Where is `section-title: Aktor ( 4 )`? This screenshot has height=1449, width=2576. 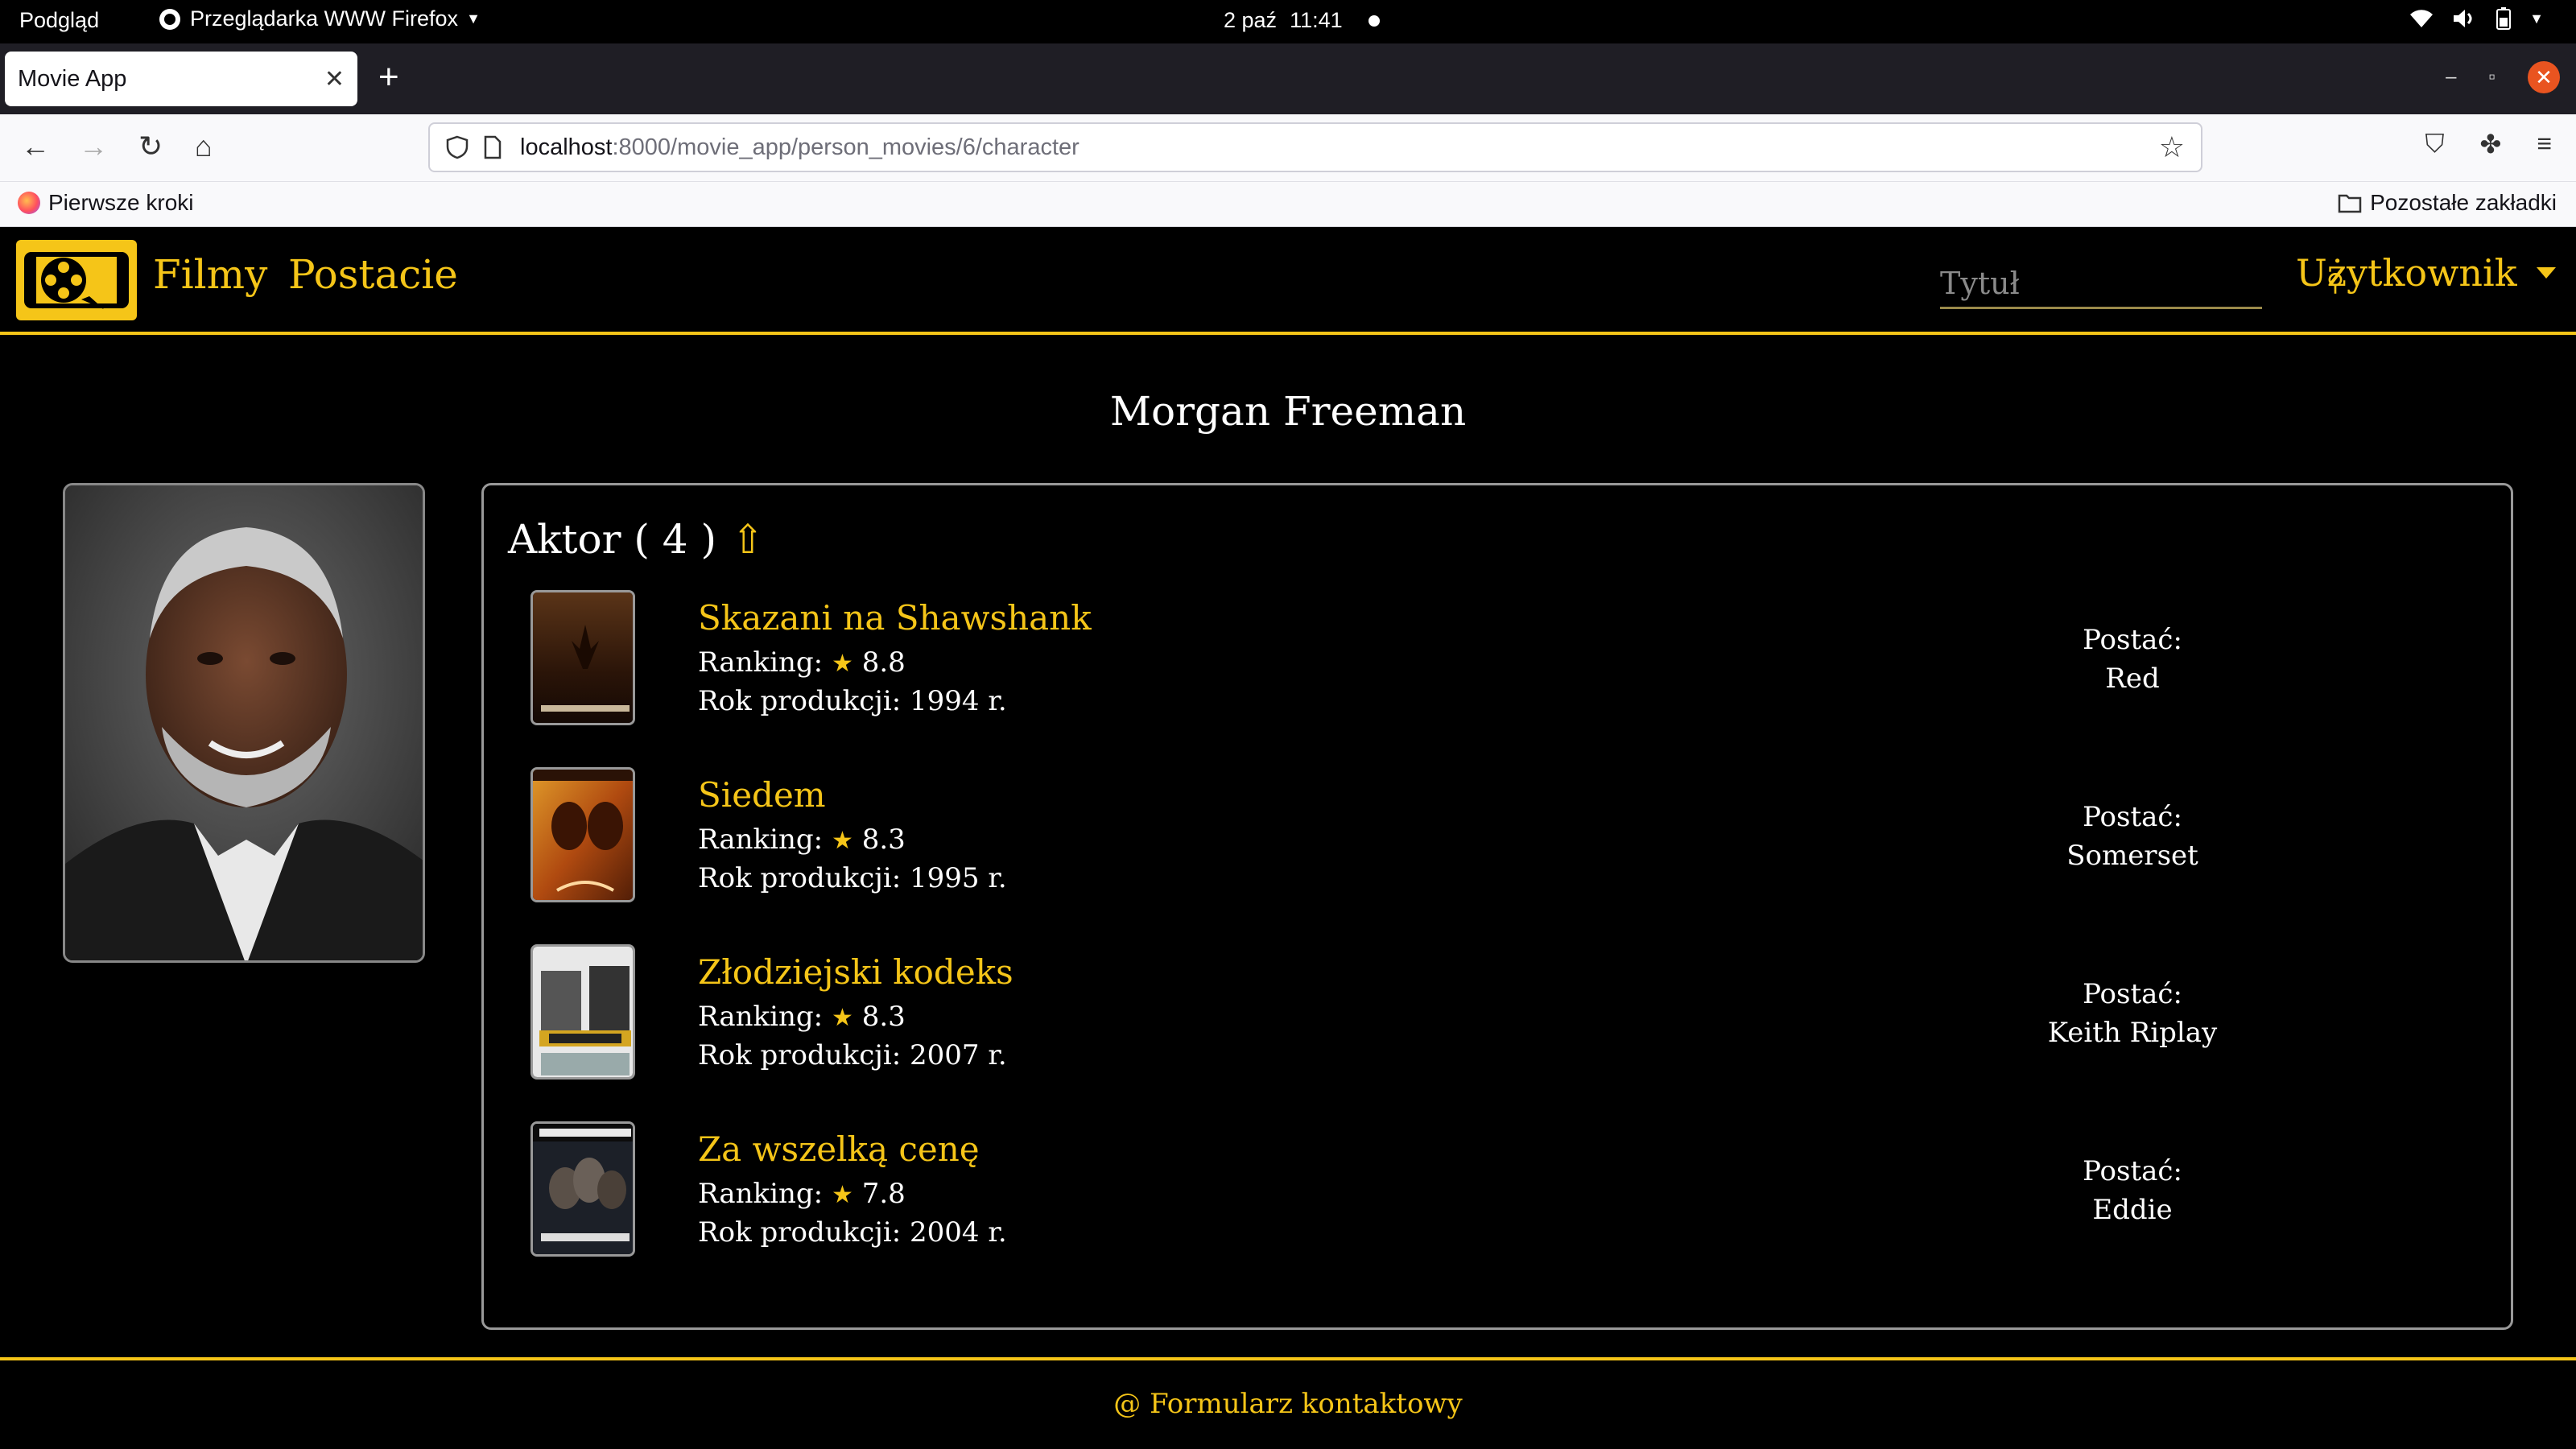 section-title: Aktor ( 4 ) is located at coordinates (612, 539).